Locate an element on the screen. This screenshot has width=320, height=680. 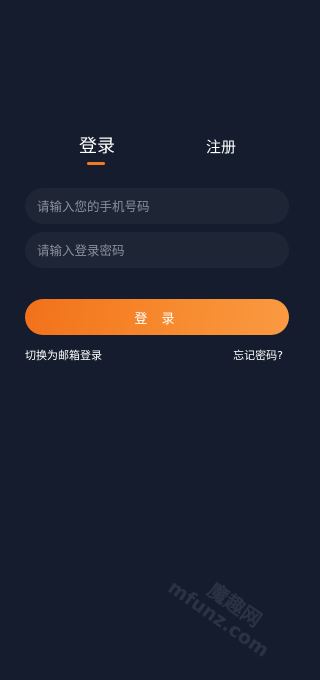
forgot-password-link: 忘记密码? is located at coordinates (258, 355).